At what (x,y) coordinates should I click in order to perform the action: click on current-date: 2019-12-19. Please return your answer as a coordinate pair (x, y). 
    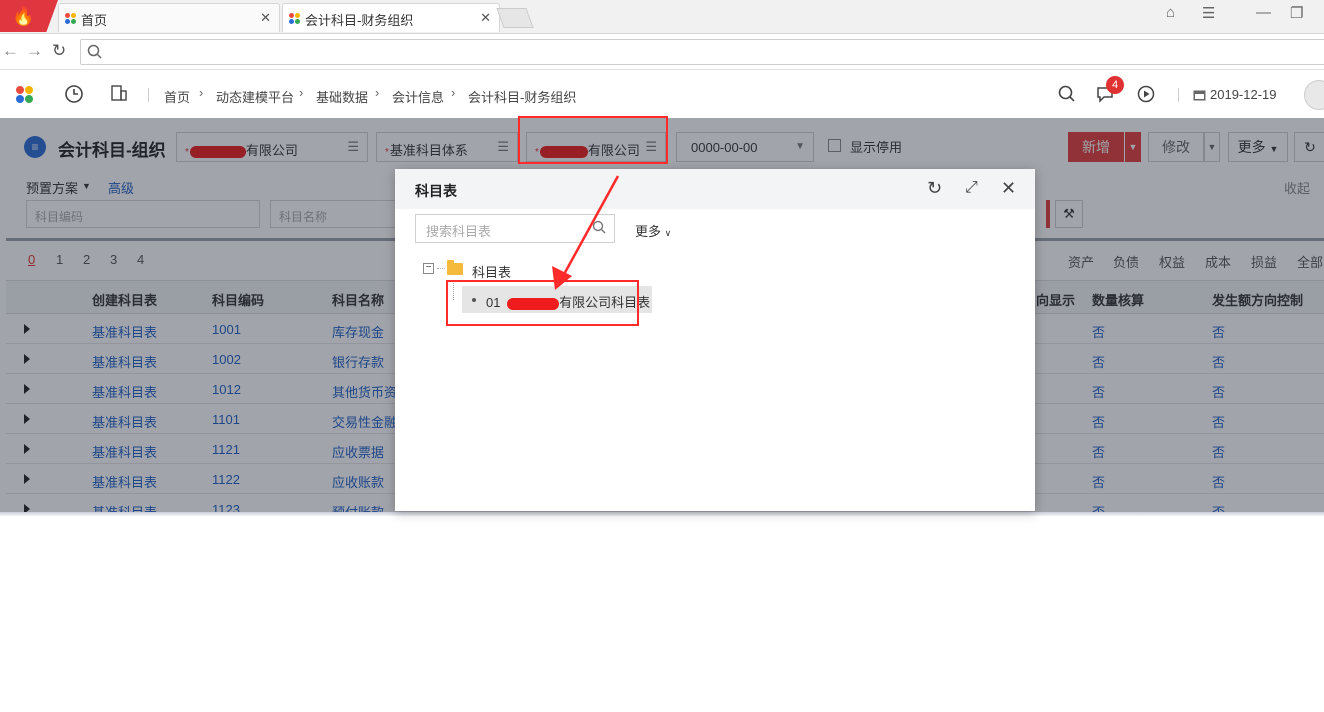
    Looking at the image, I should click on (1243, 94).